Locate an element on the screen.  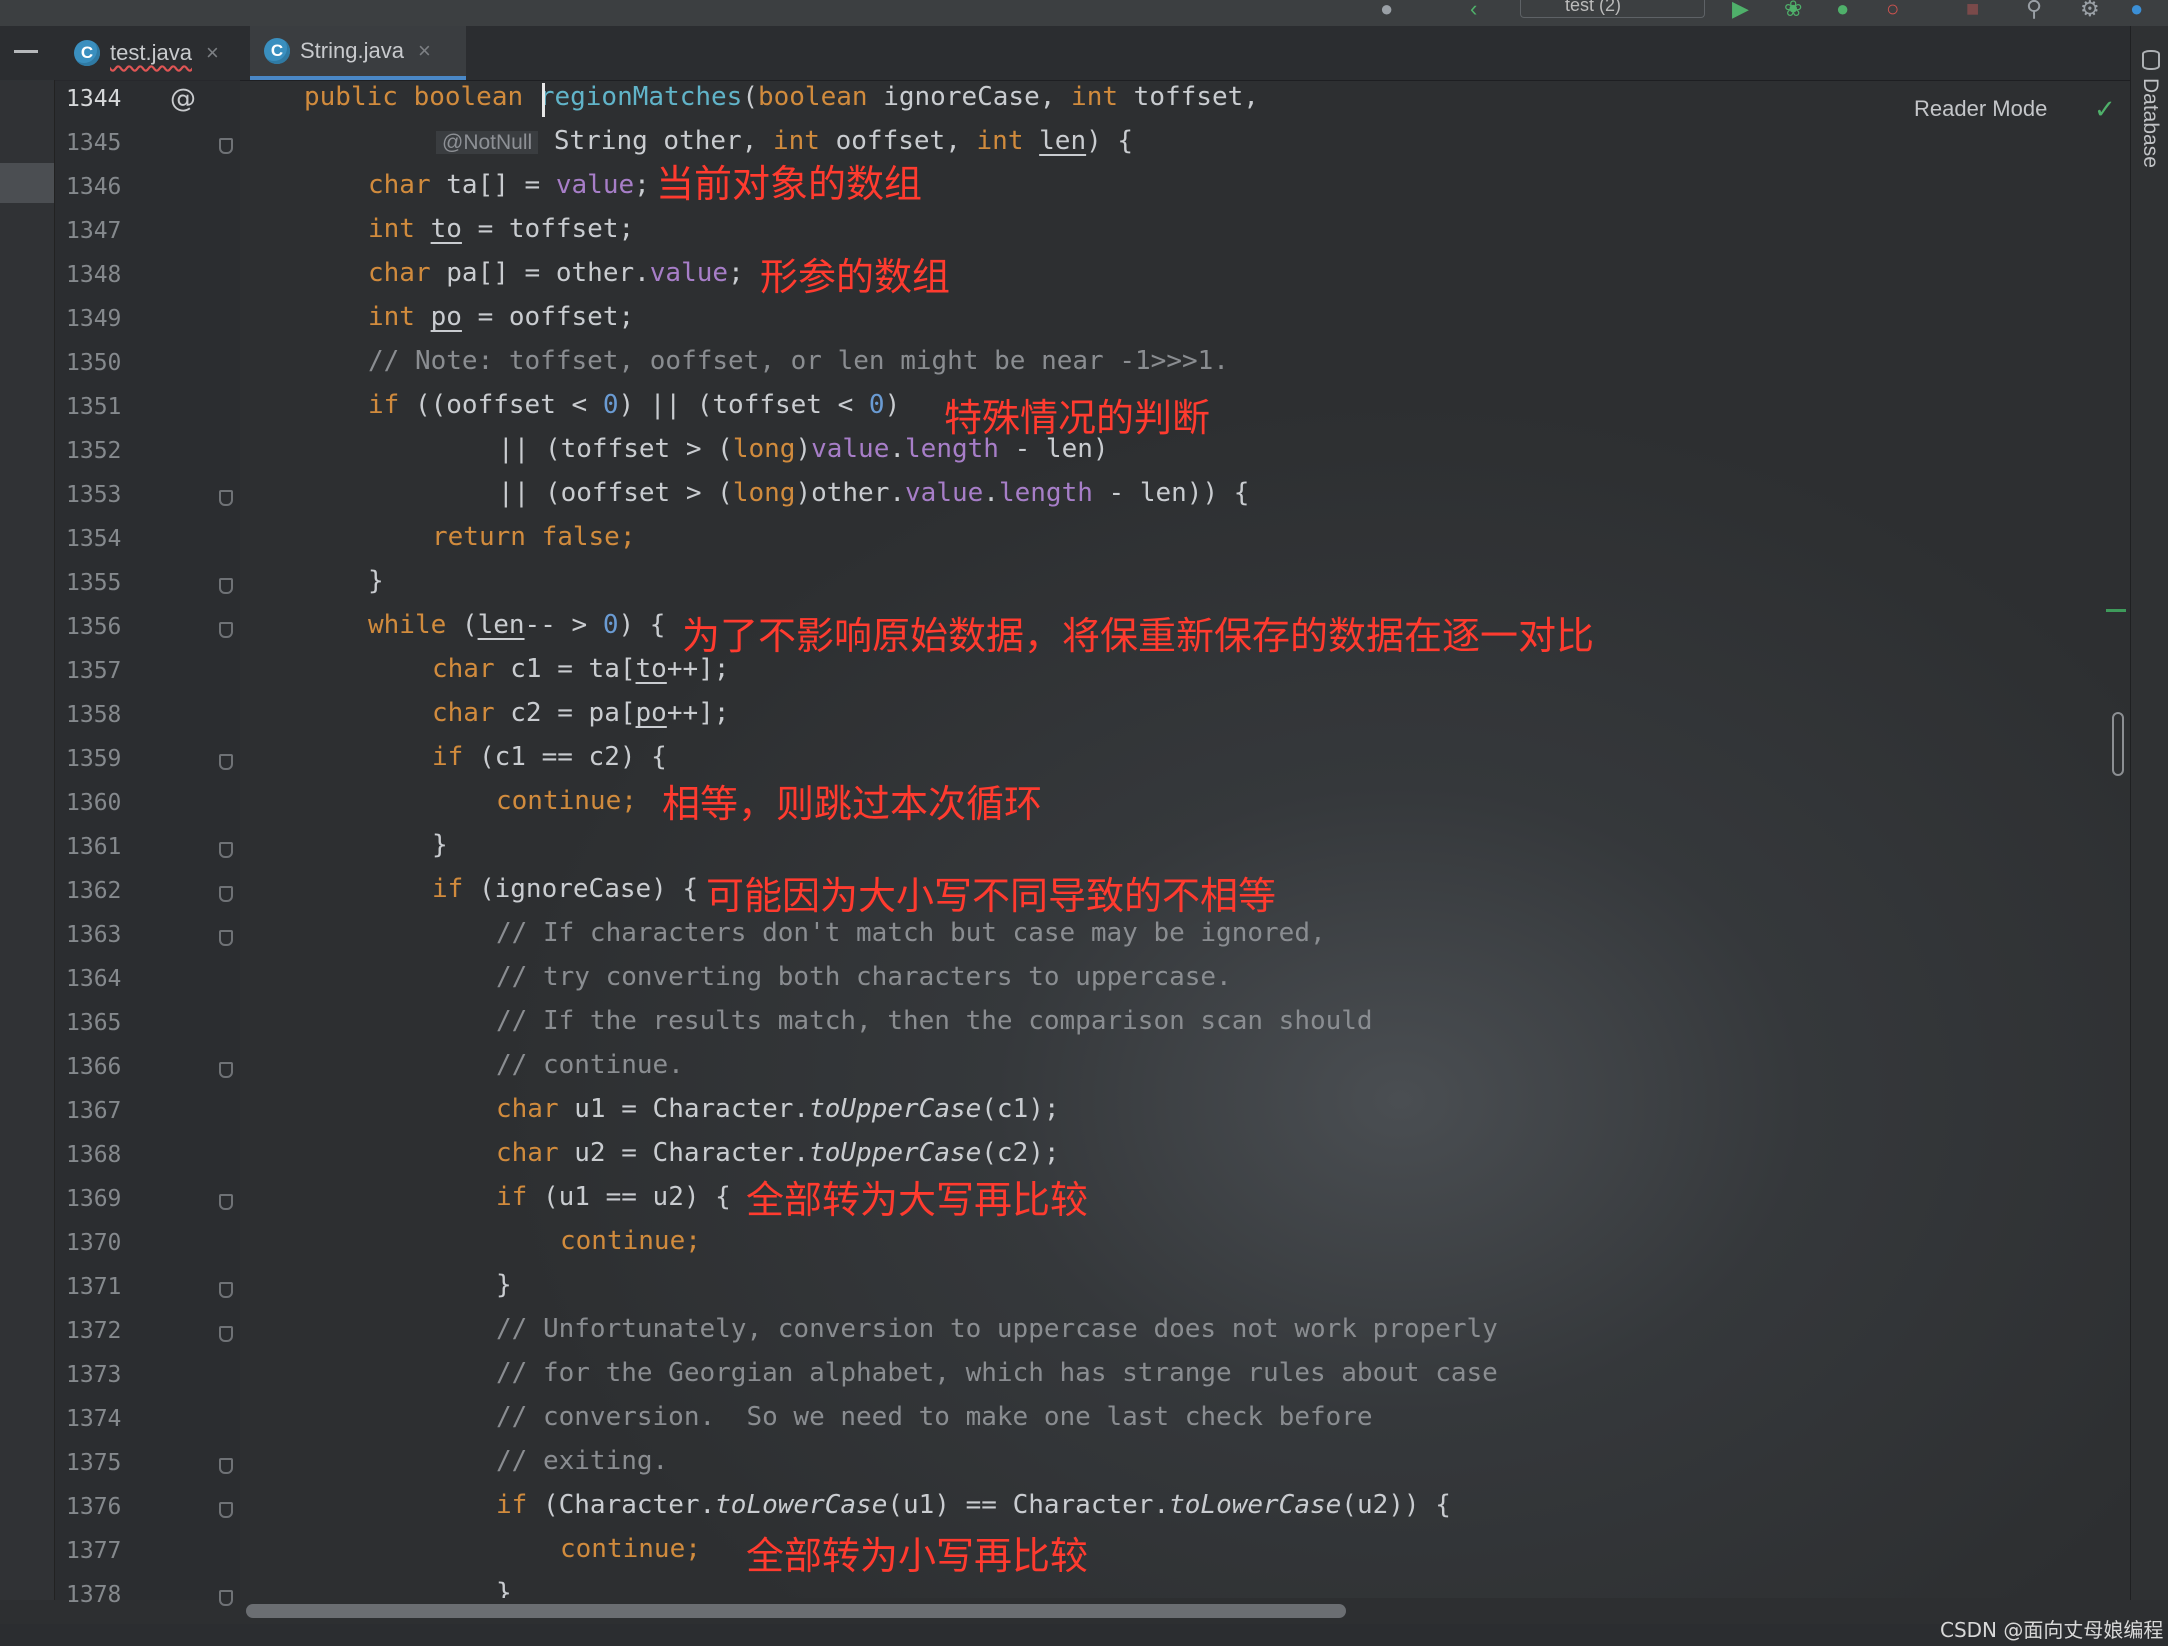
inspection-ok-icon: ✓ is located at coordinates (2105, 109).